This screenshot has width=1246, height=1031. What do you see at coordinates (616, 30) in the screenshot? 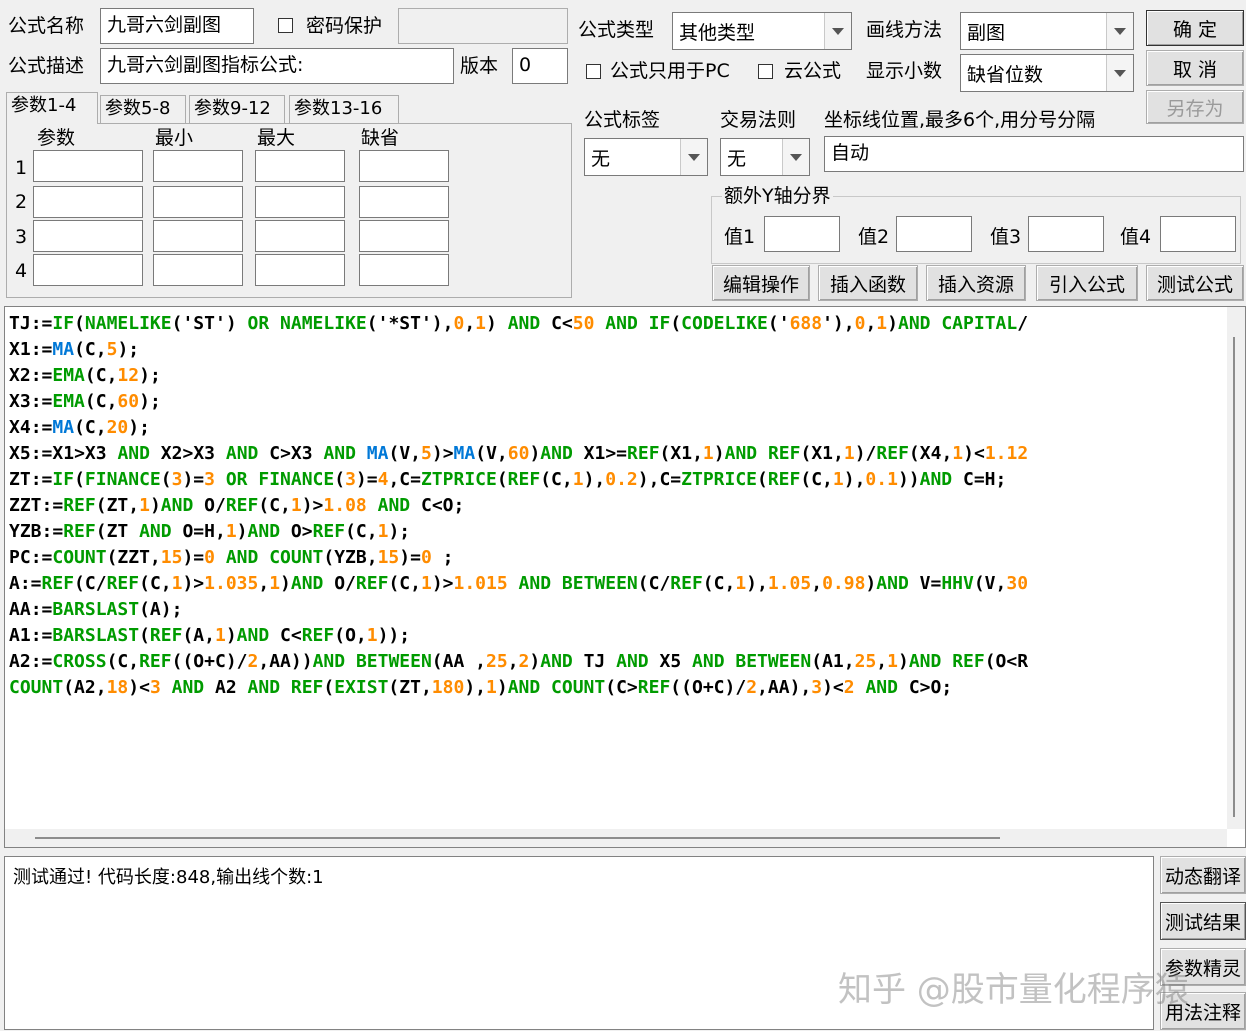
I see `formula-type-label: 公式类型` at bounding box center [616, 30].